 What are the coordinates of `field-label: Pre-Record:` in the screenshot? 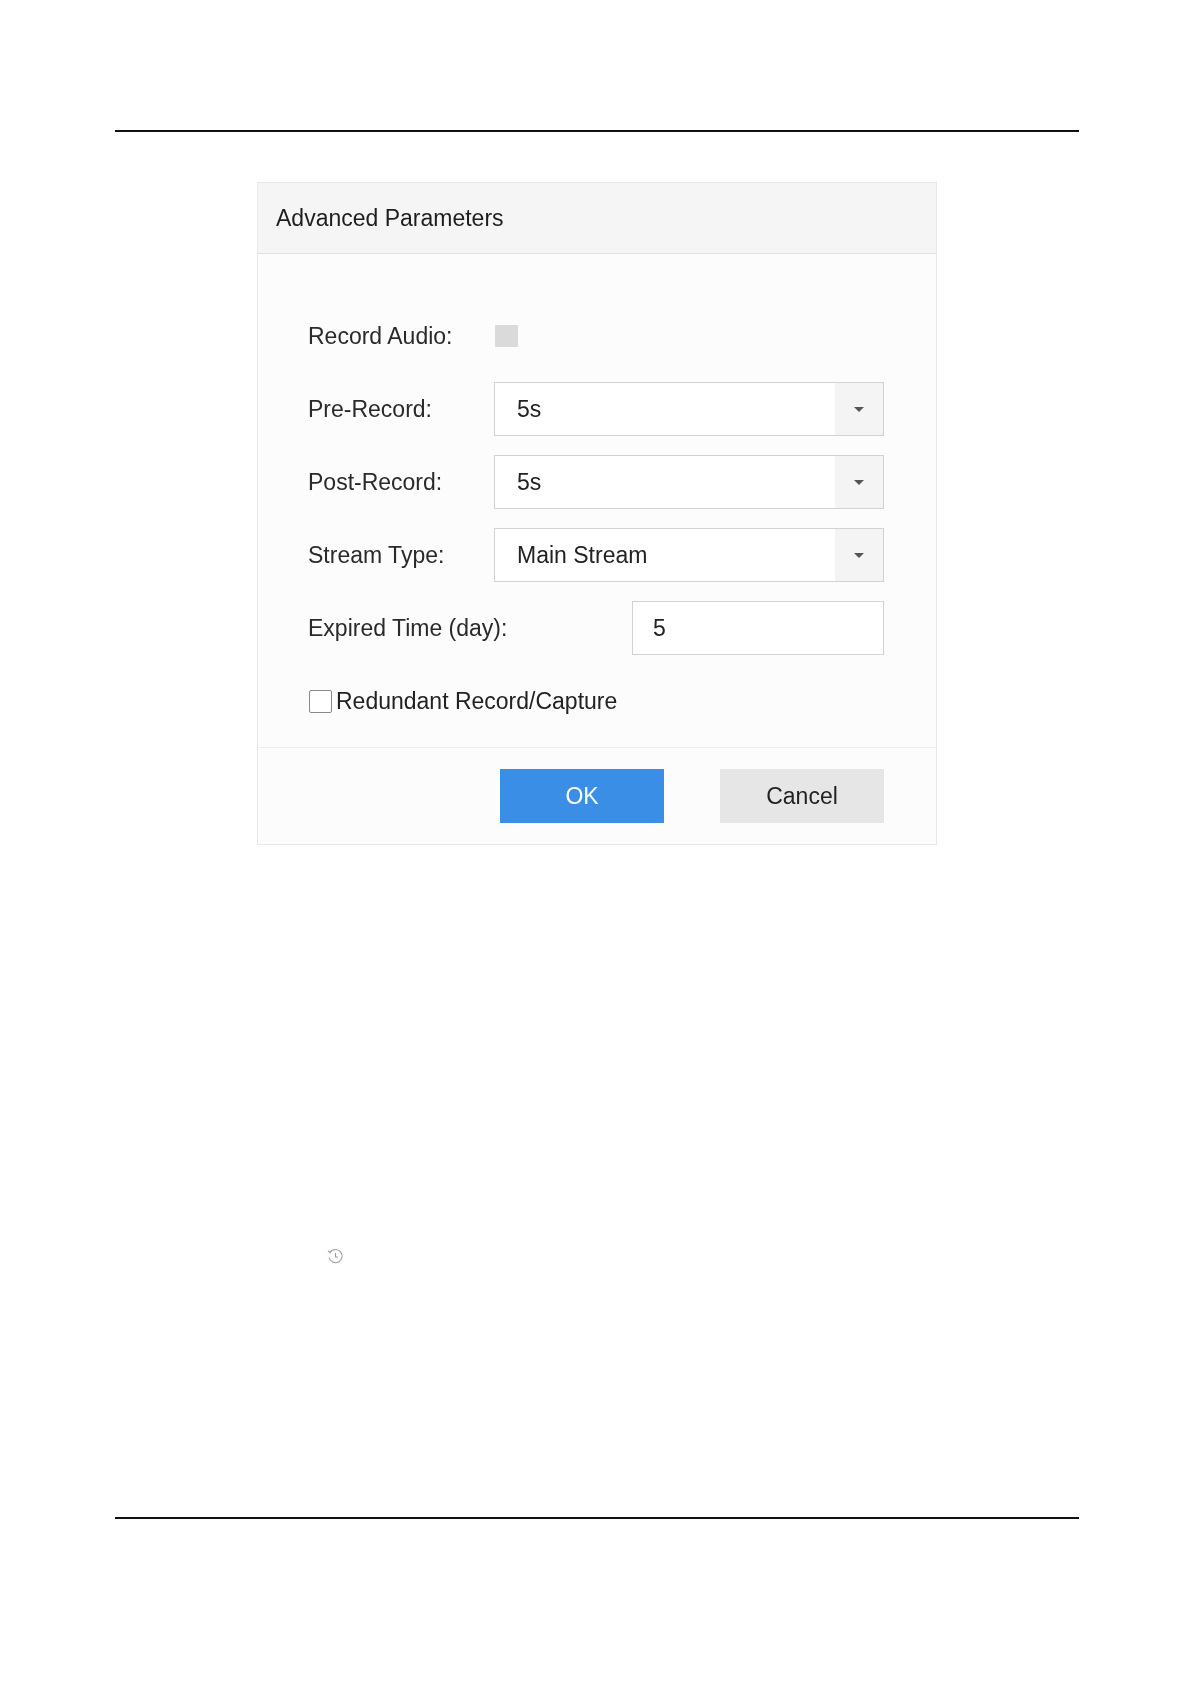 It's located at (370, 409).